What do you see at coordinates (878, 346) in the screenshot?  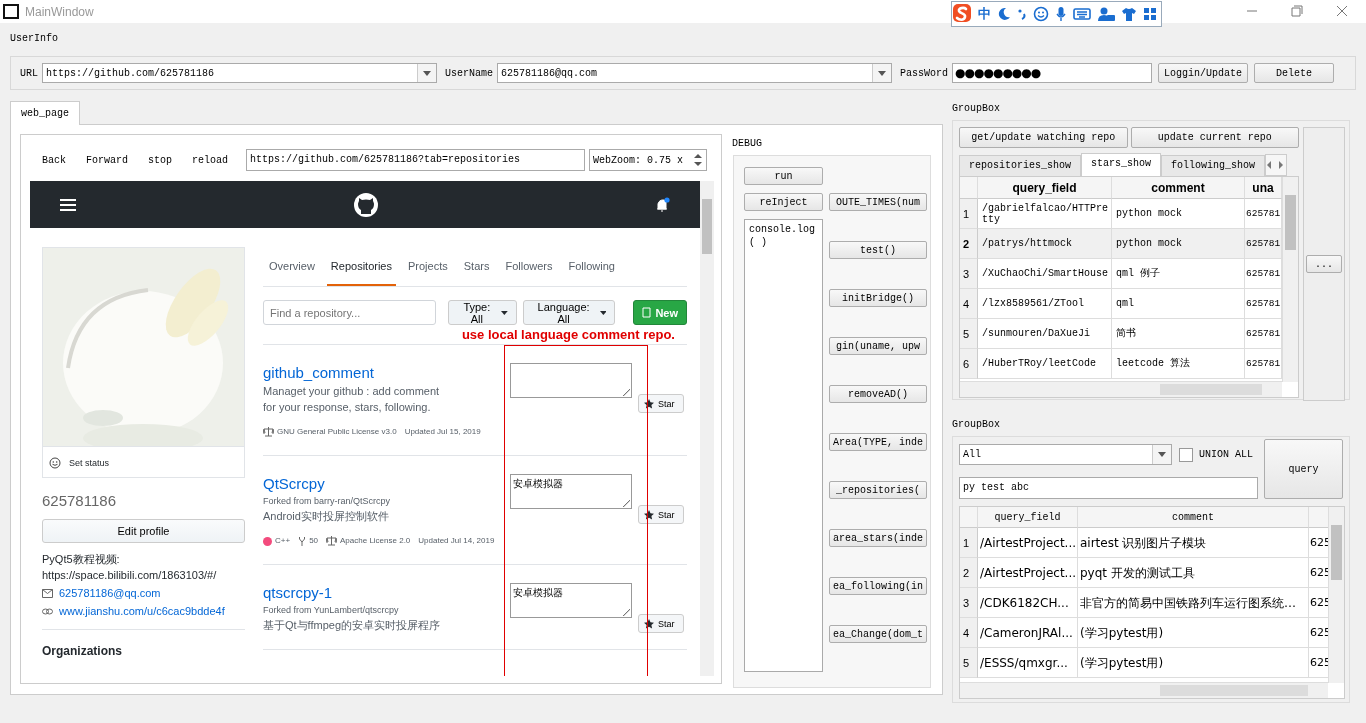 I see `function-button: gin(uname, upw` at bounding box center [878, 346].